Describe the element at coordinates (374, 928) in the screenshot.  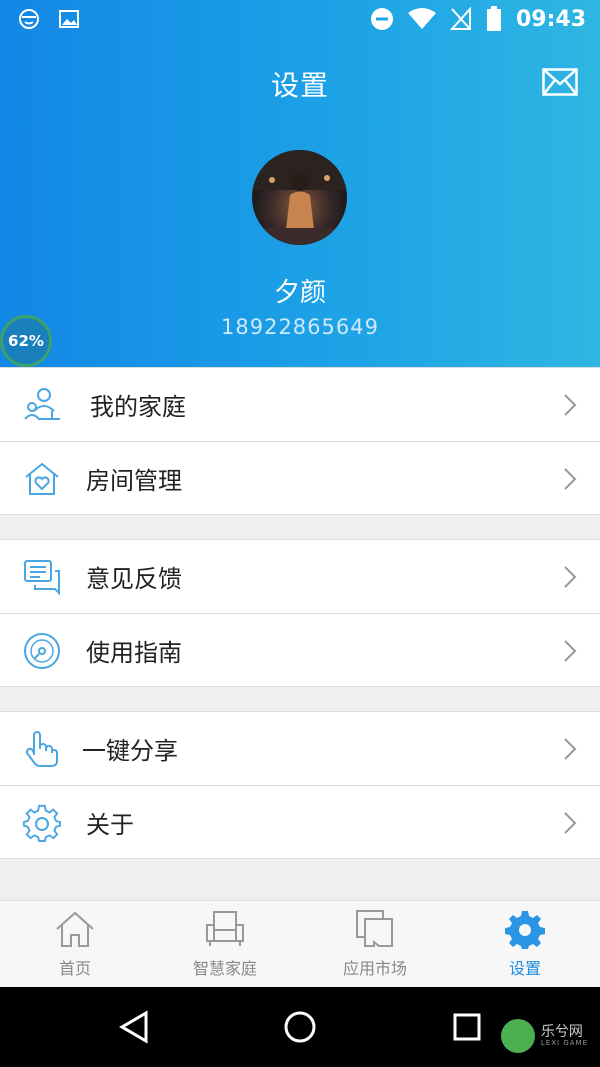
I see `apps-cards-icon` at that location.